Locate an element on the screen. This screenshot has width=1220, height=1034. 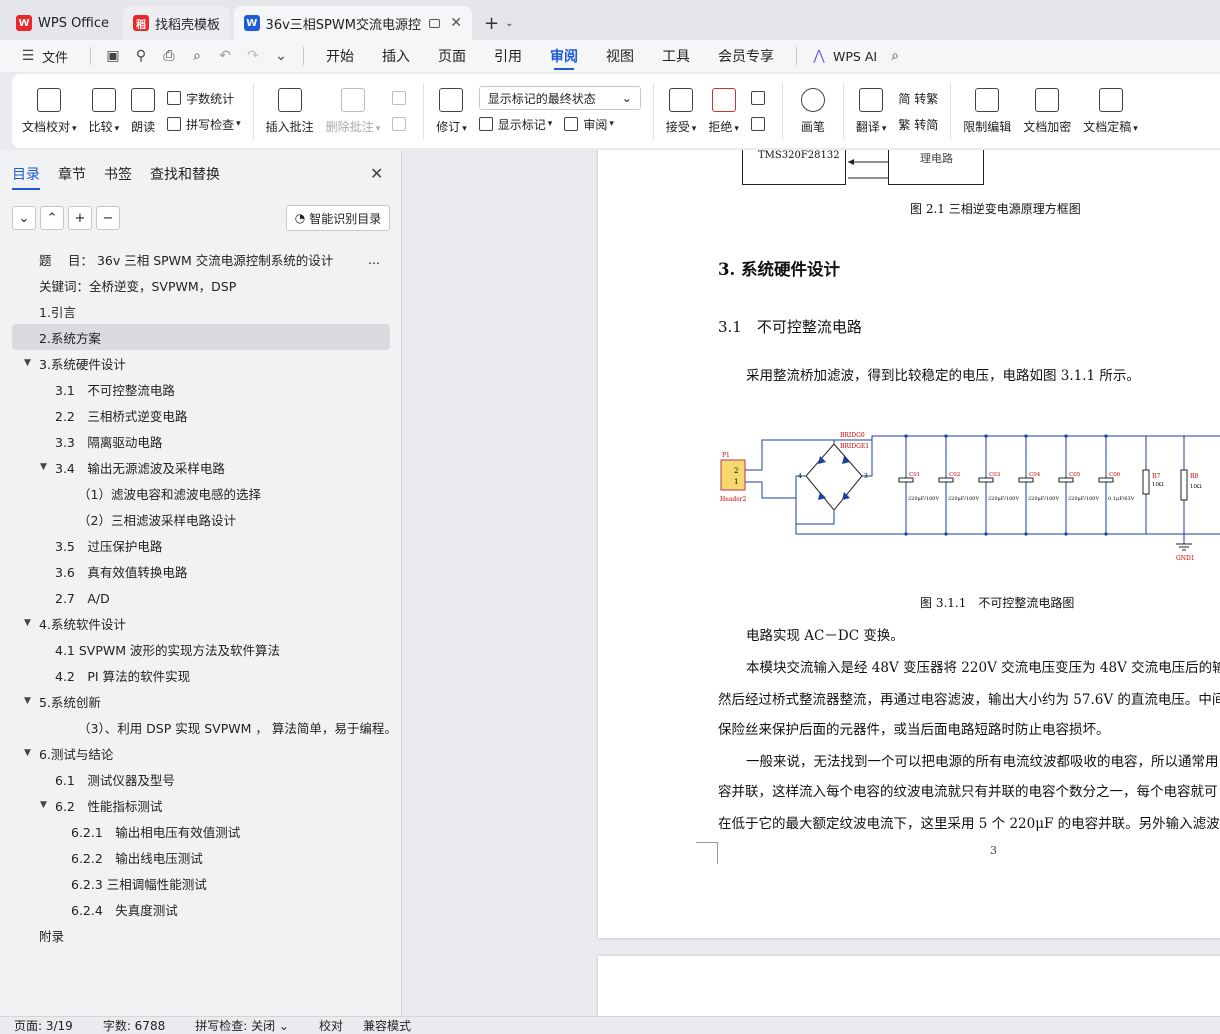
toc-item: 4.2 PI 算法的软件实现 is located at coordinates (201, 675).